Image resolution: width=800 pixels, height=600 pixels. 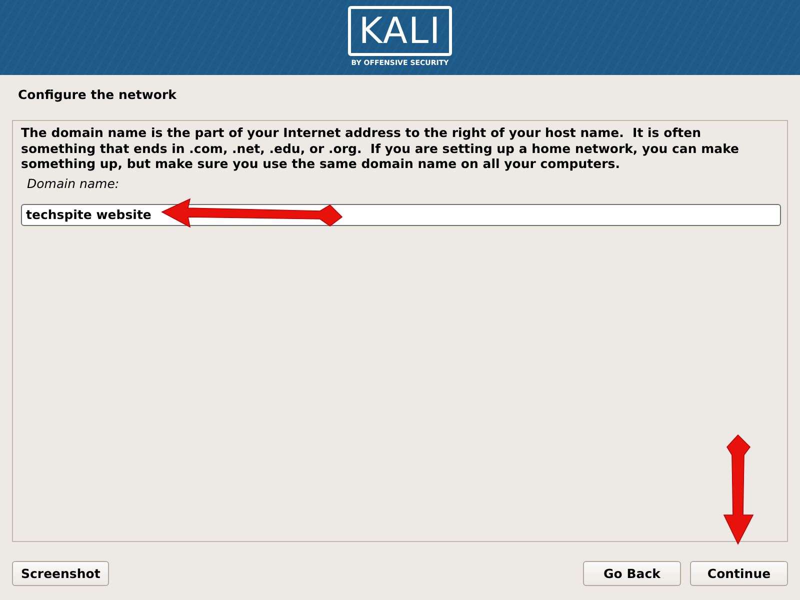 What do you see at coordinates (400, 31) in the screenshot?
I see `logo-text: KALI` at bounding box center [400, 31].